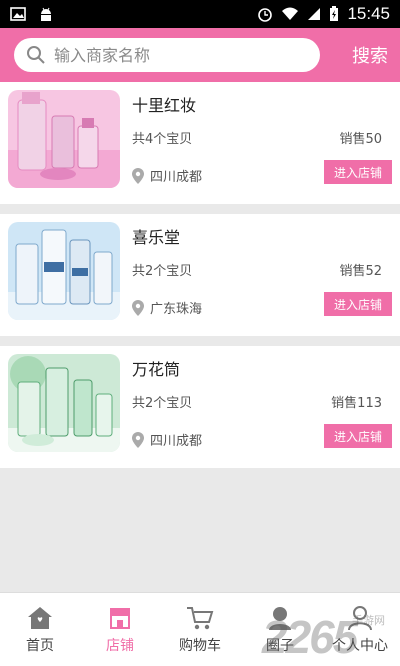 This screenshot has width=400, height=666. Describe the element at coordinates (280, 646) in the screenshot. I see `tab-label: 圈子` at that location.